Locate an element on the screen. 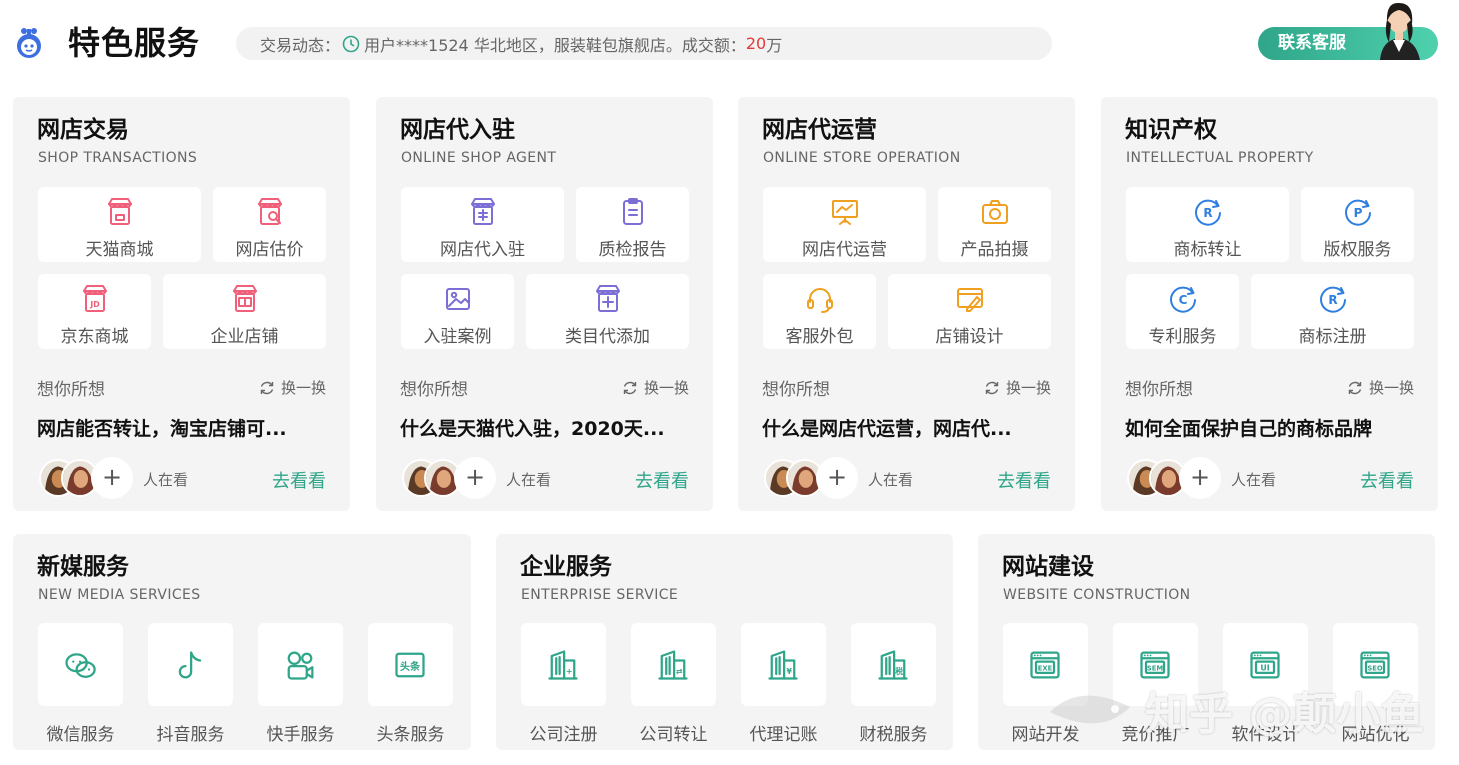 The width and height of the screenshot is (1459, 765). service-tile: 店铺设计 is located at coordinates (969, 311).